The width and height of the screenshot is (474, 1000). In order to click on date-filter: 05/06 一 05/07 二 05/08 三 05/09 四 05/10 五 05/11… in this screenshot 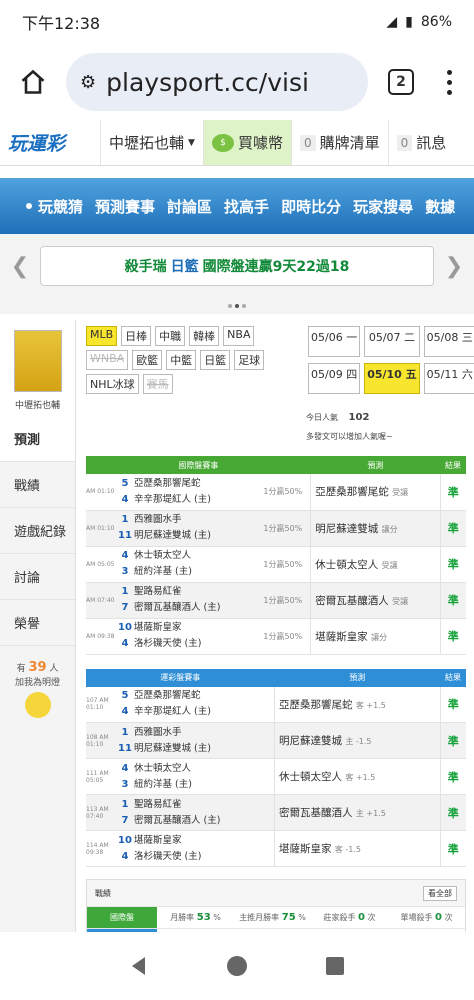, I will do `click(391, 360)`.